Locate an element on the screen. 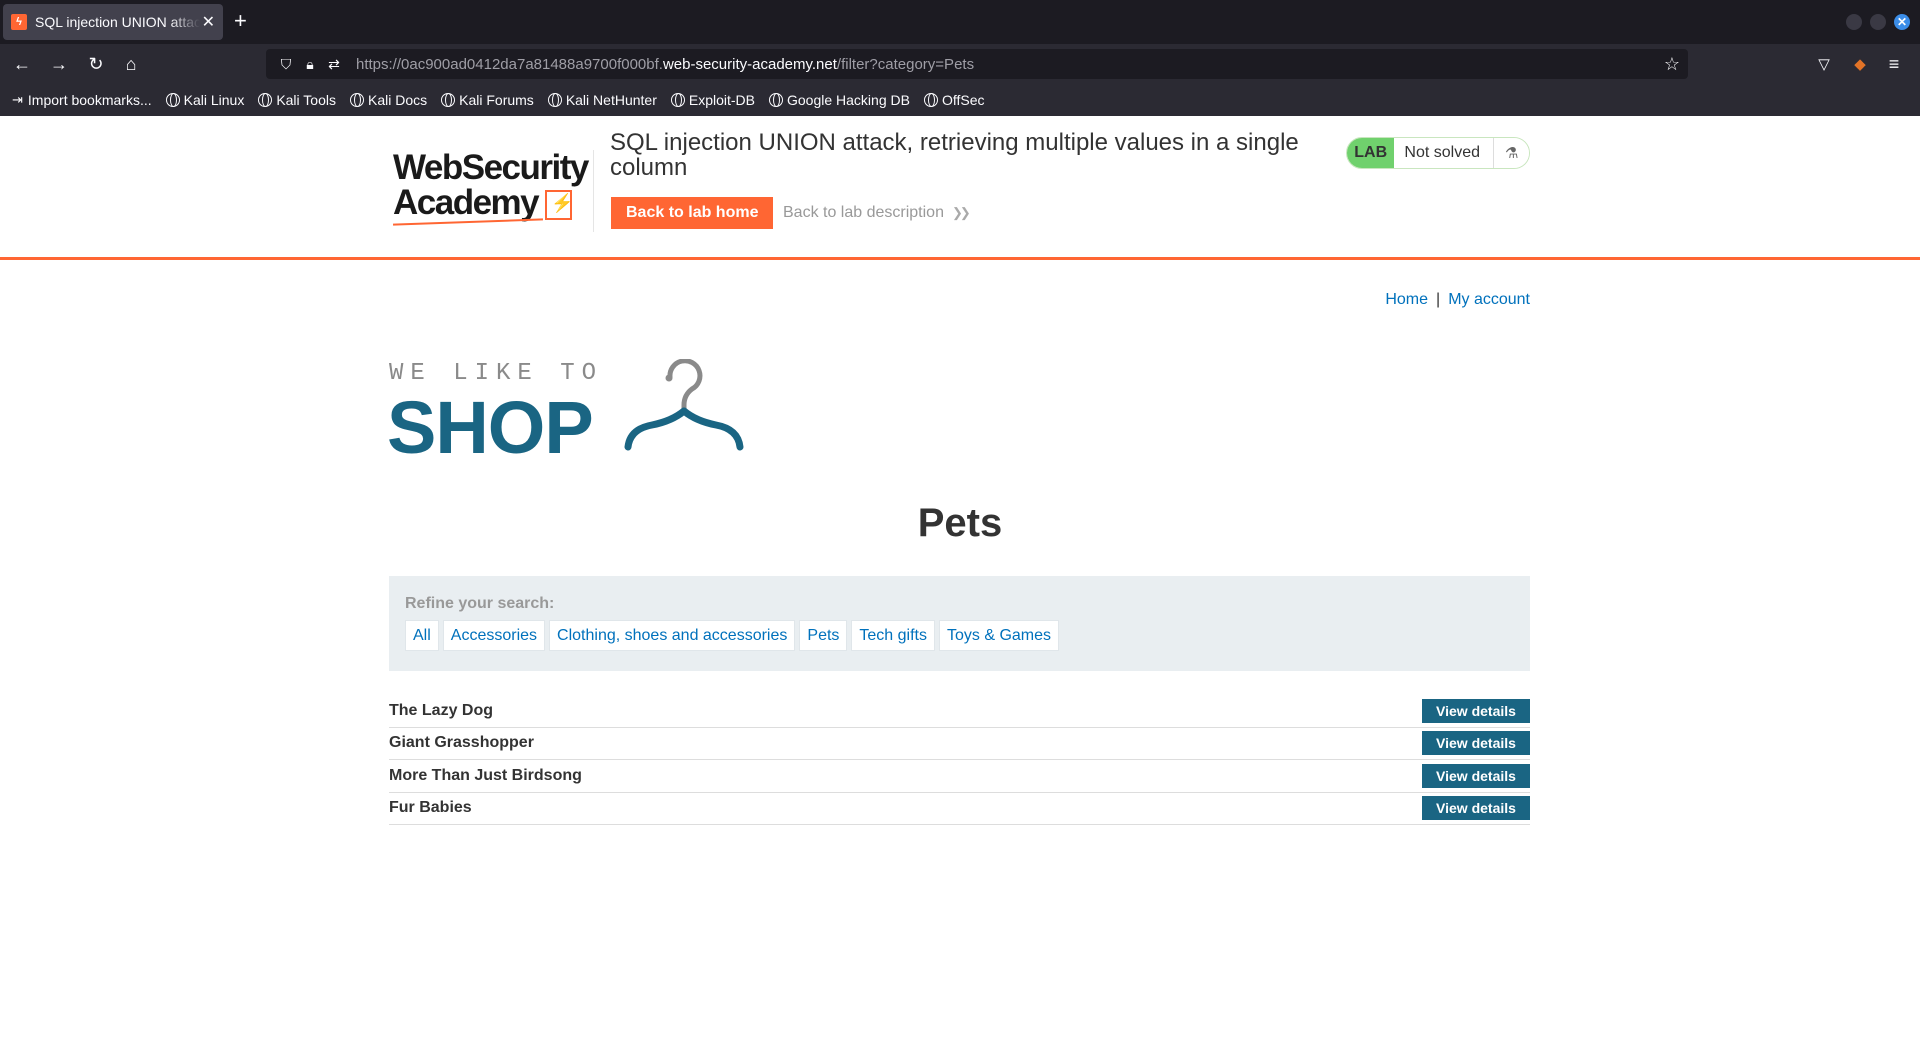 The width and height of the screenshot is (1920, 1051). product-name: Fur Babies is located at coordinates (430, 808).